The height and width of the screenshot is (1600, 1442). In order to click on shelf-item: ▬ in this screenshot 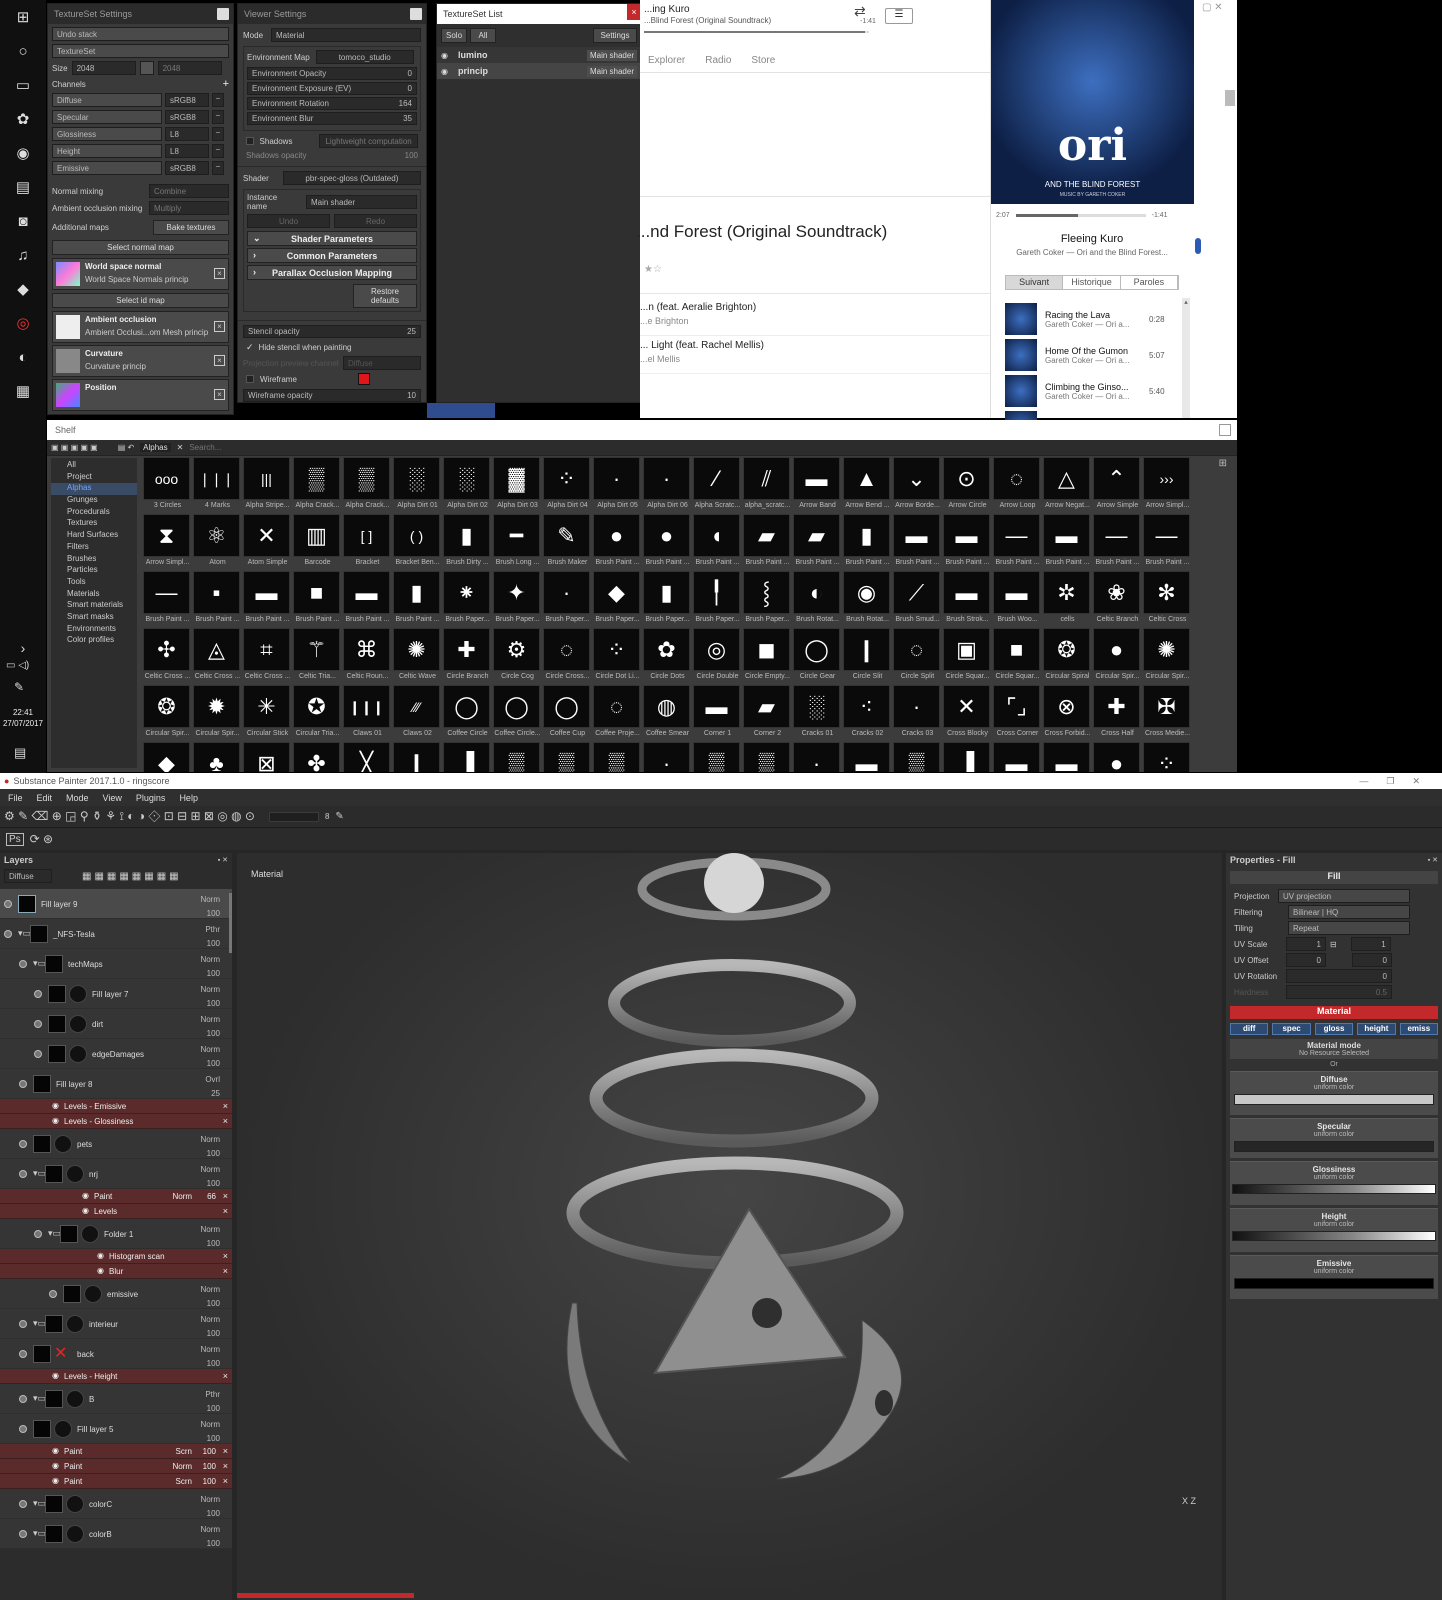, I will do `click(1017, 757)`.